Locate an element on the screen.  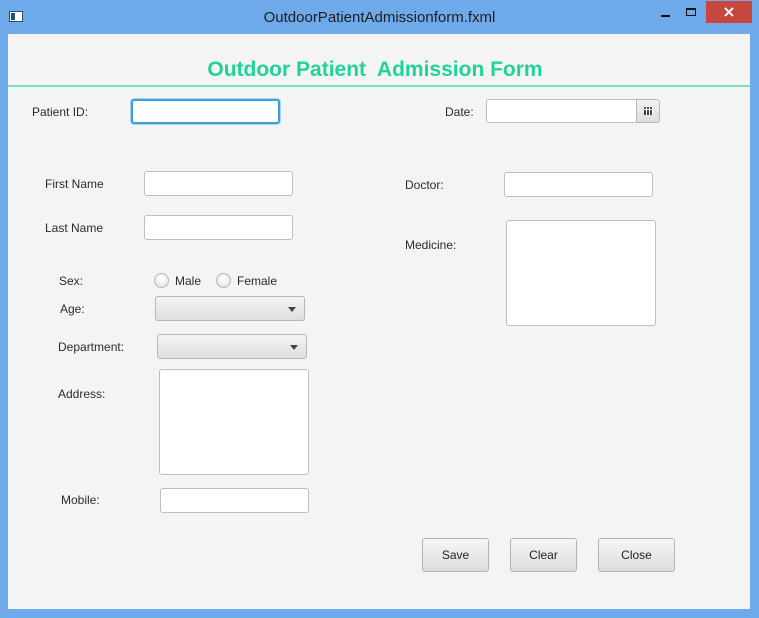
mobile-input is located at coordinates (234, 500).